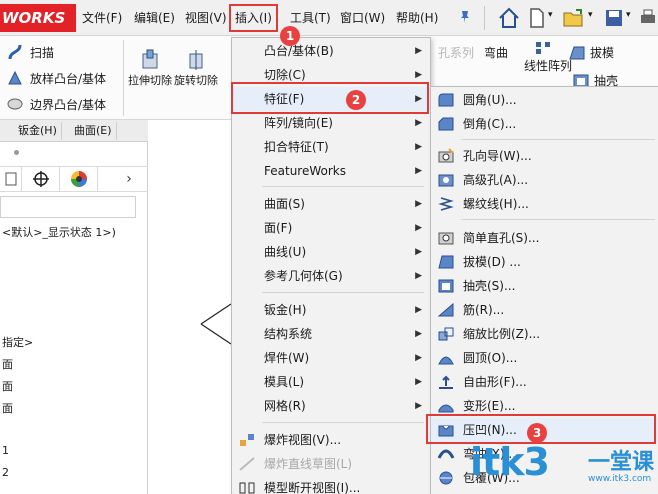 This screenshot has width=658, height=494. I want to click on panel-next-button: ›, so click(129, 179).